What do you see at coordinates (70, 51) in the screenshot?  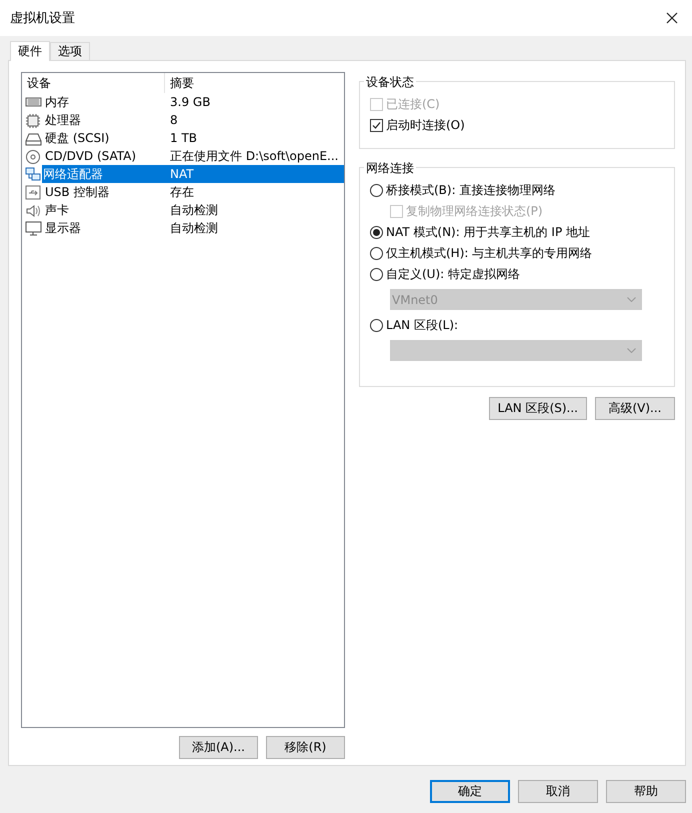 I see `tab: 选项` at bounding box center [70, 51].